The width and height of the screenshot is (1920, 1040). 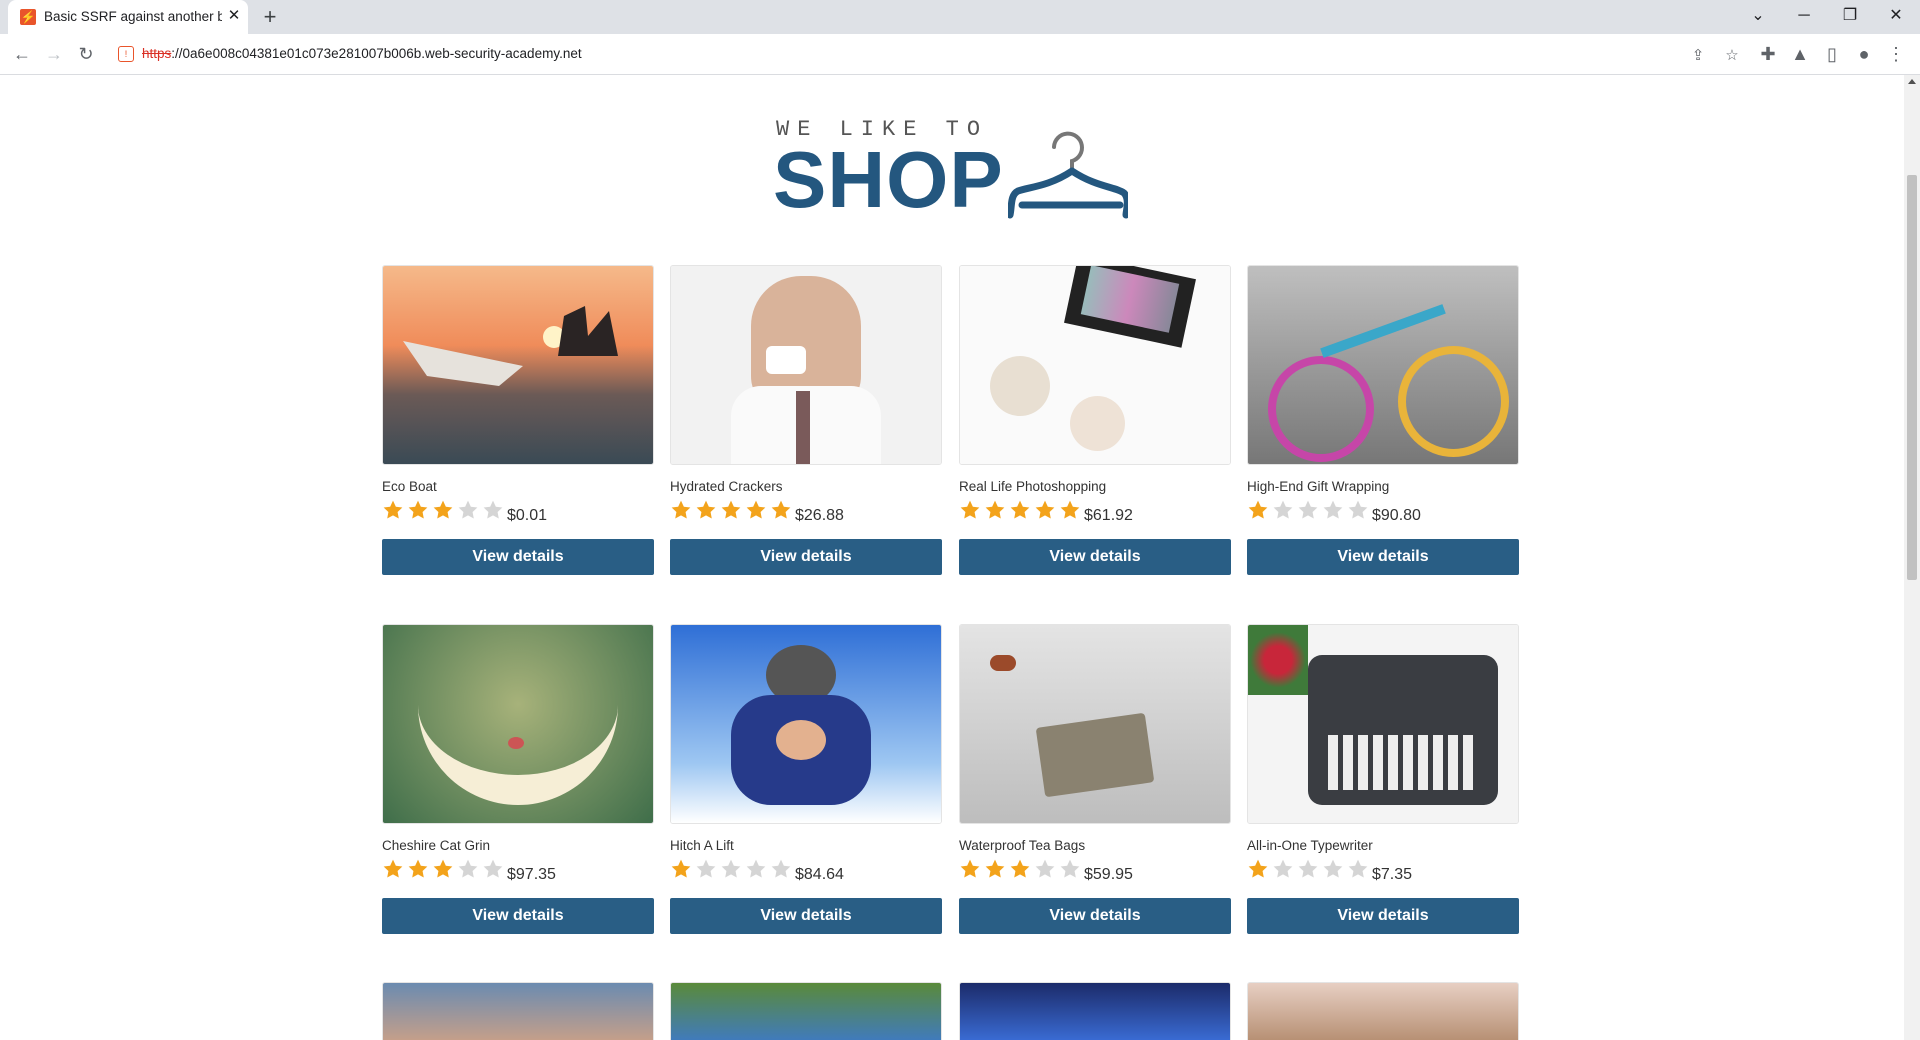 What do you see at coordinates (527, 515) in the screenshot?
I see `product-price: $0.01` at bounding box center [527, 515].